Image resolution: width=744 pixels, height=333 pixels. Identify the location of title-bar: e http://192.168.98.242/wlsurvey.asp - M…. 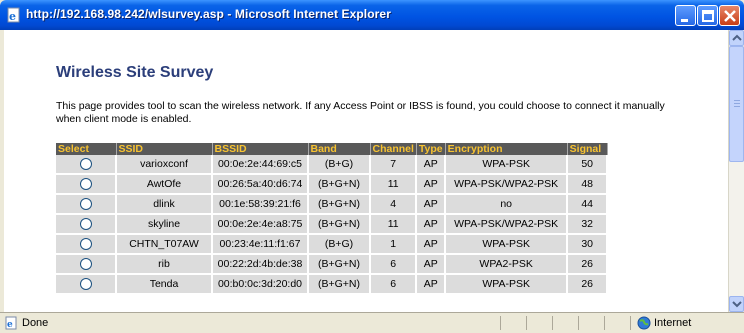
(372, 15).